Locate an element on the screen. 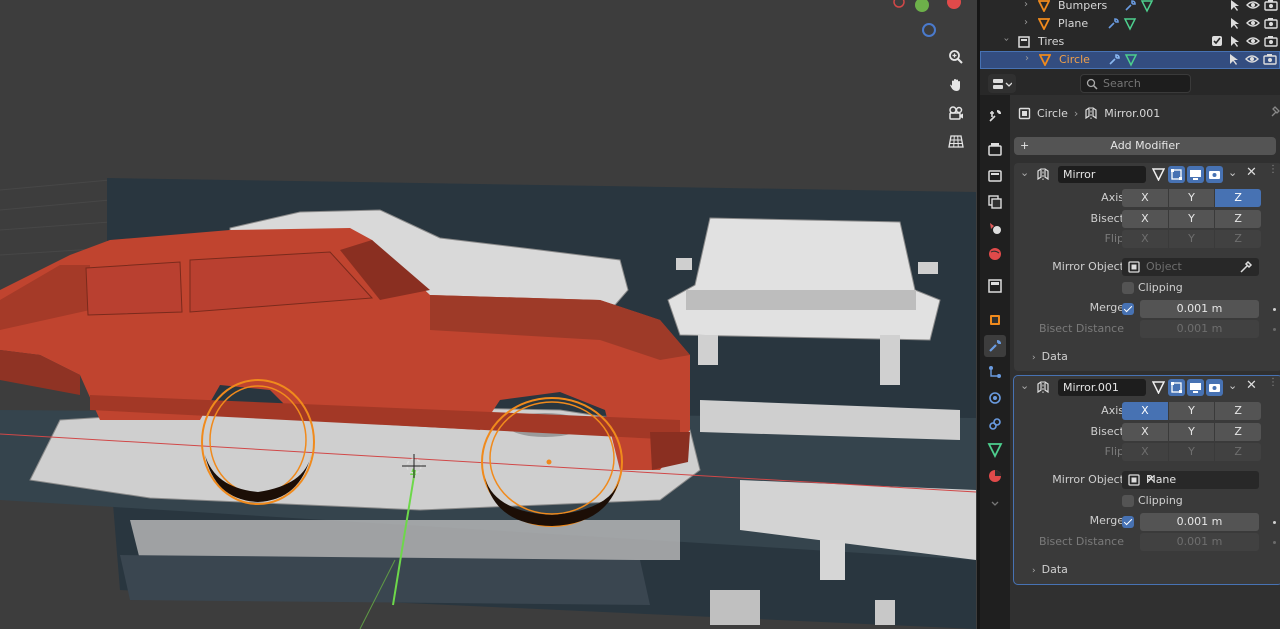 The image size is (1280, 629). camera-icon is located at coordinates (956, 113).